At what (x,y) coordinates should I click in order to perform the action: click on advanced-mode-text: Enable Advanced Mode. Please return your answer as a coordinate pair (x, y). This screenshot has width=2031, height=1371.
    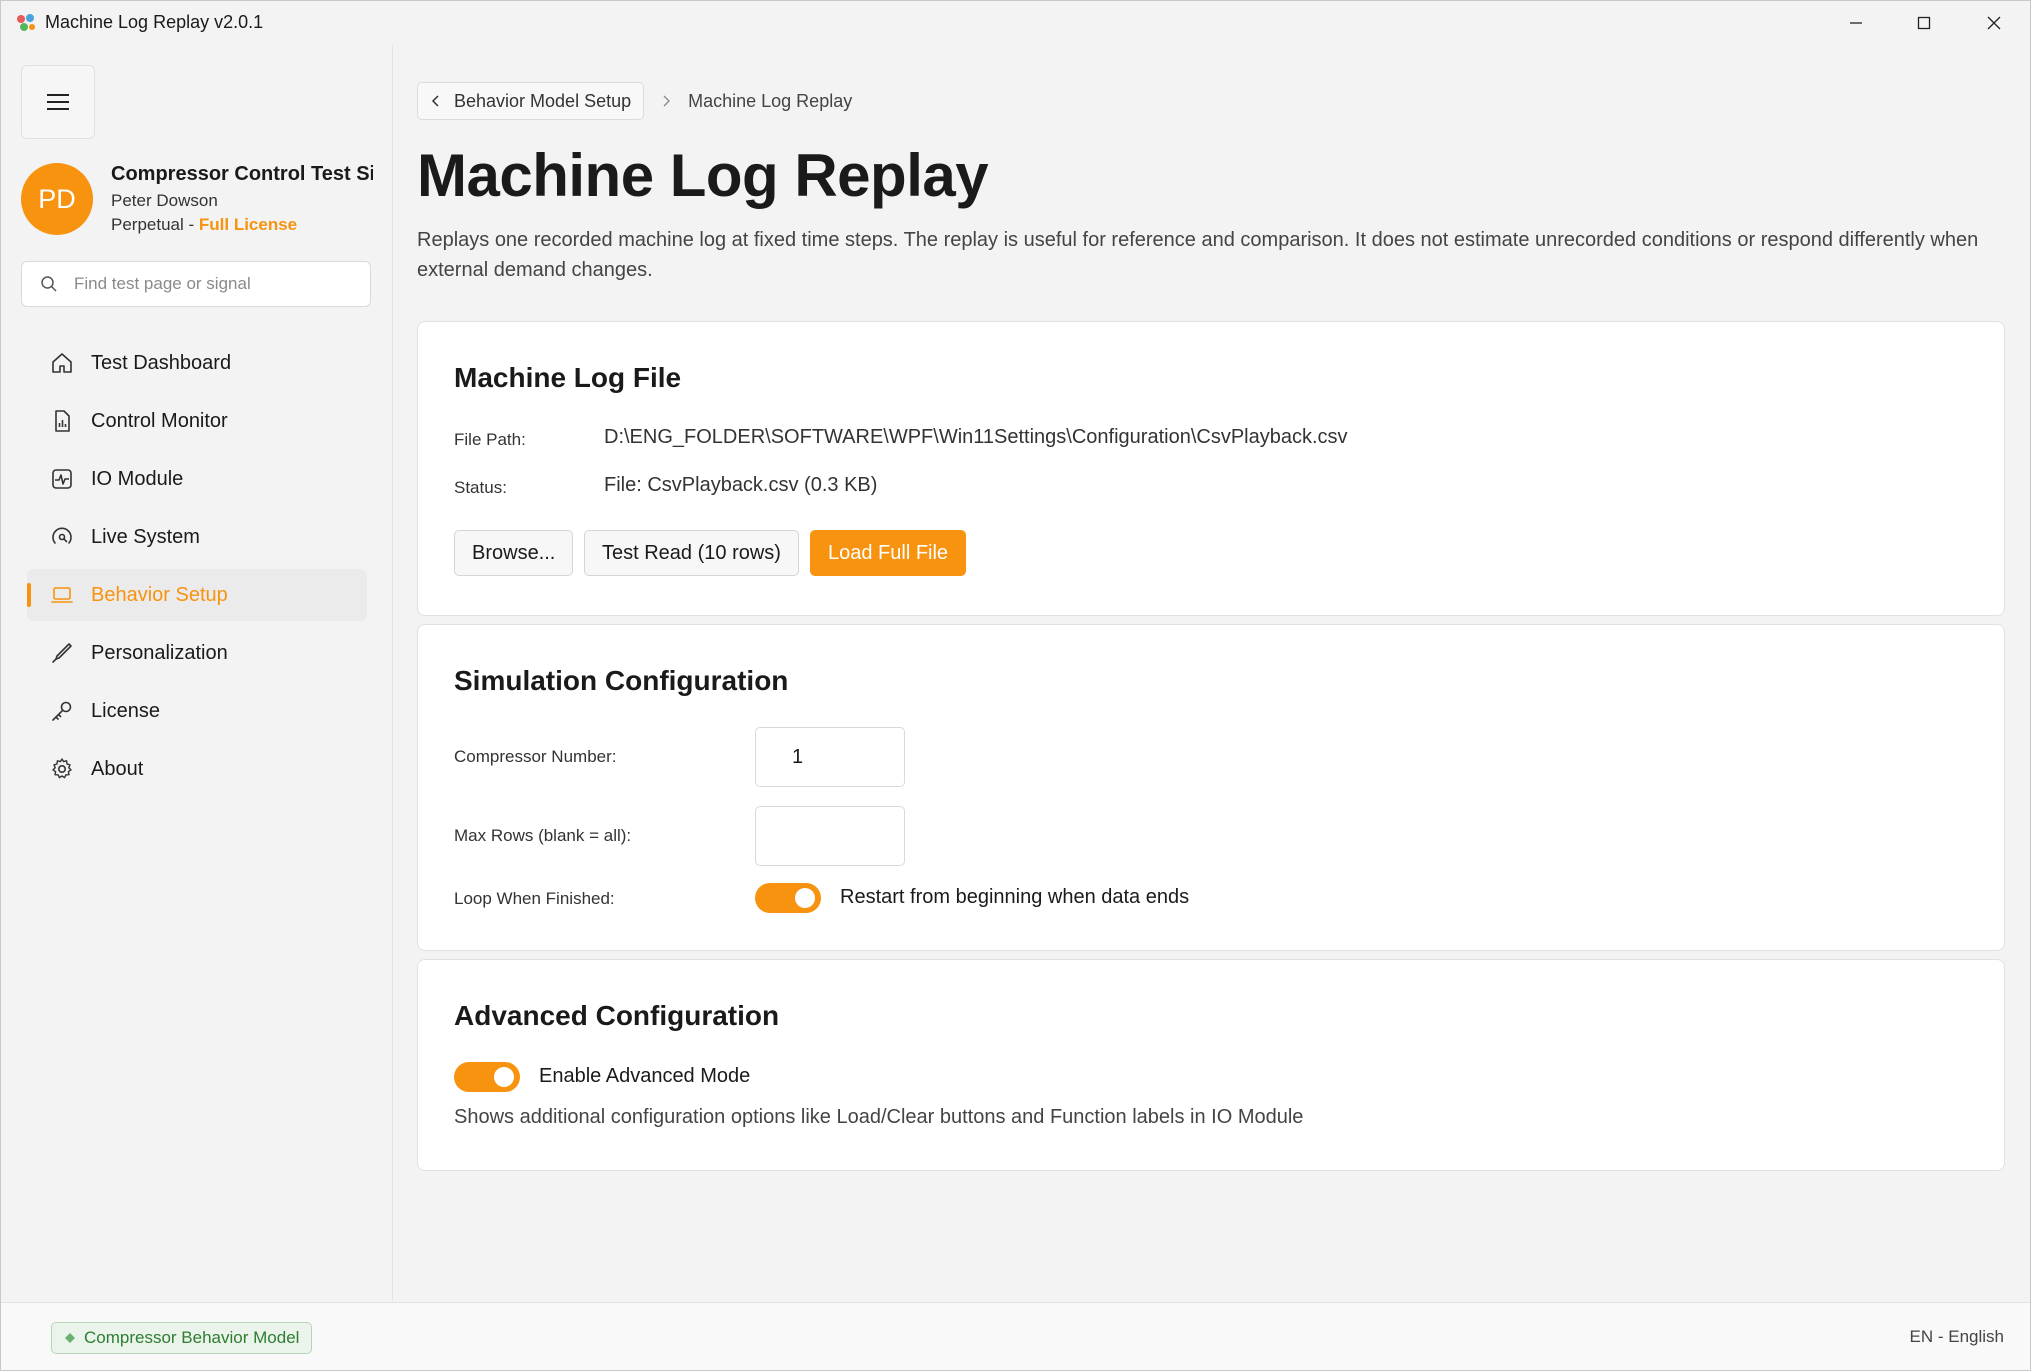
    Looking at the image, I should click on (645, 1076).